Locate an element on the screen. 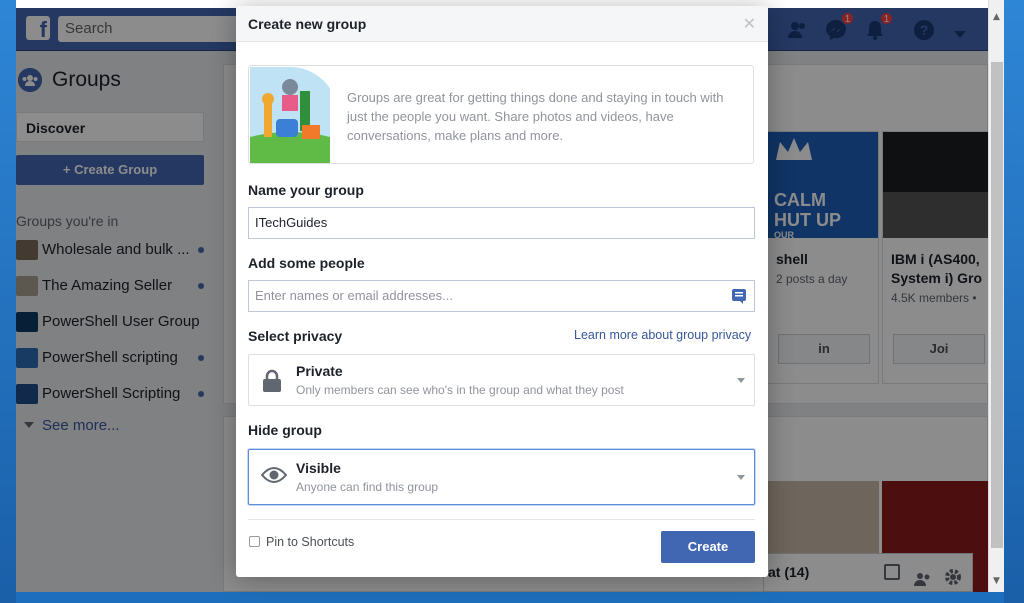 This screenshot has width=1024, height=603. contact-list-icon is located at coordinates (739, 296).